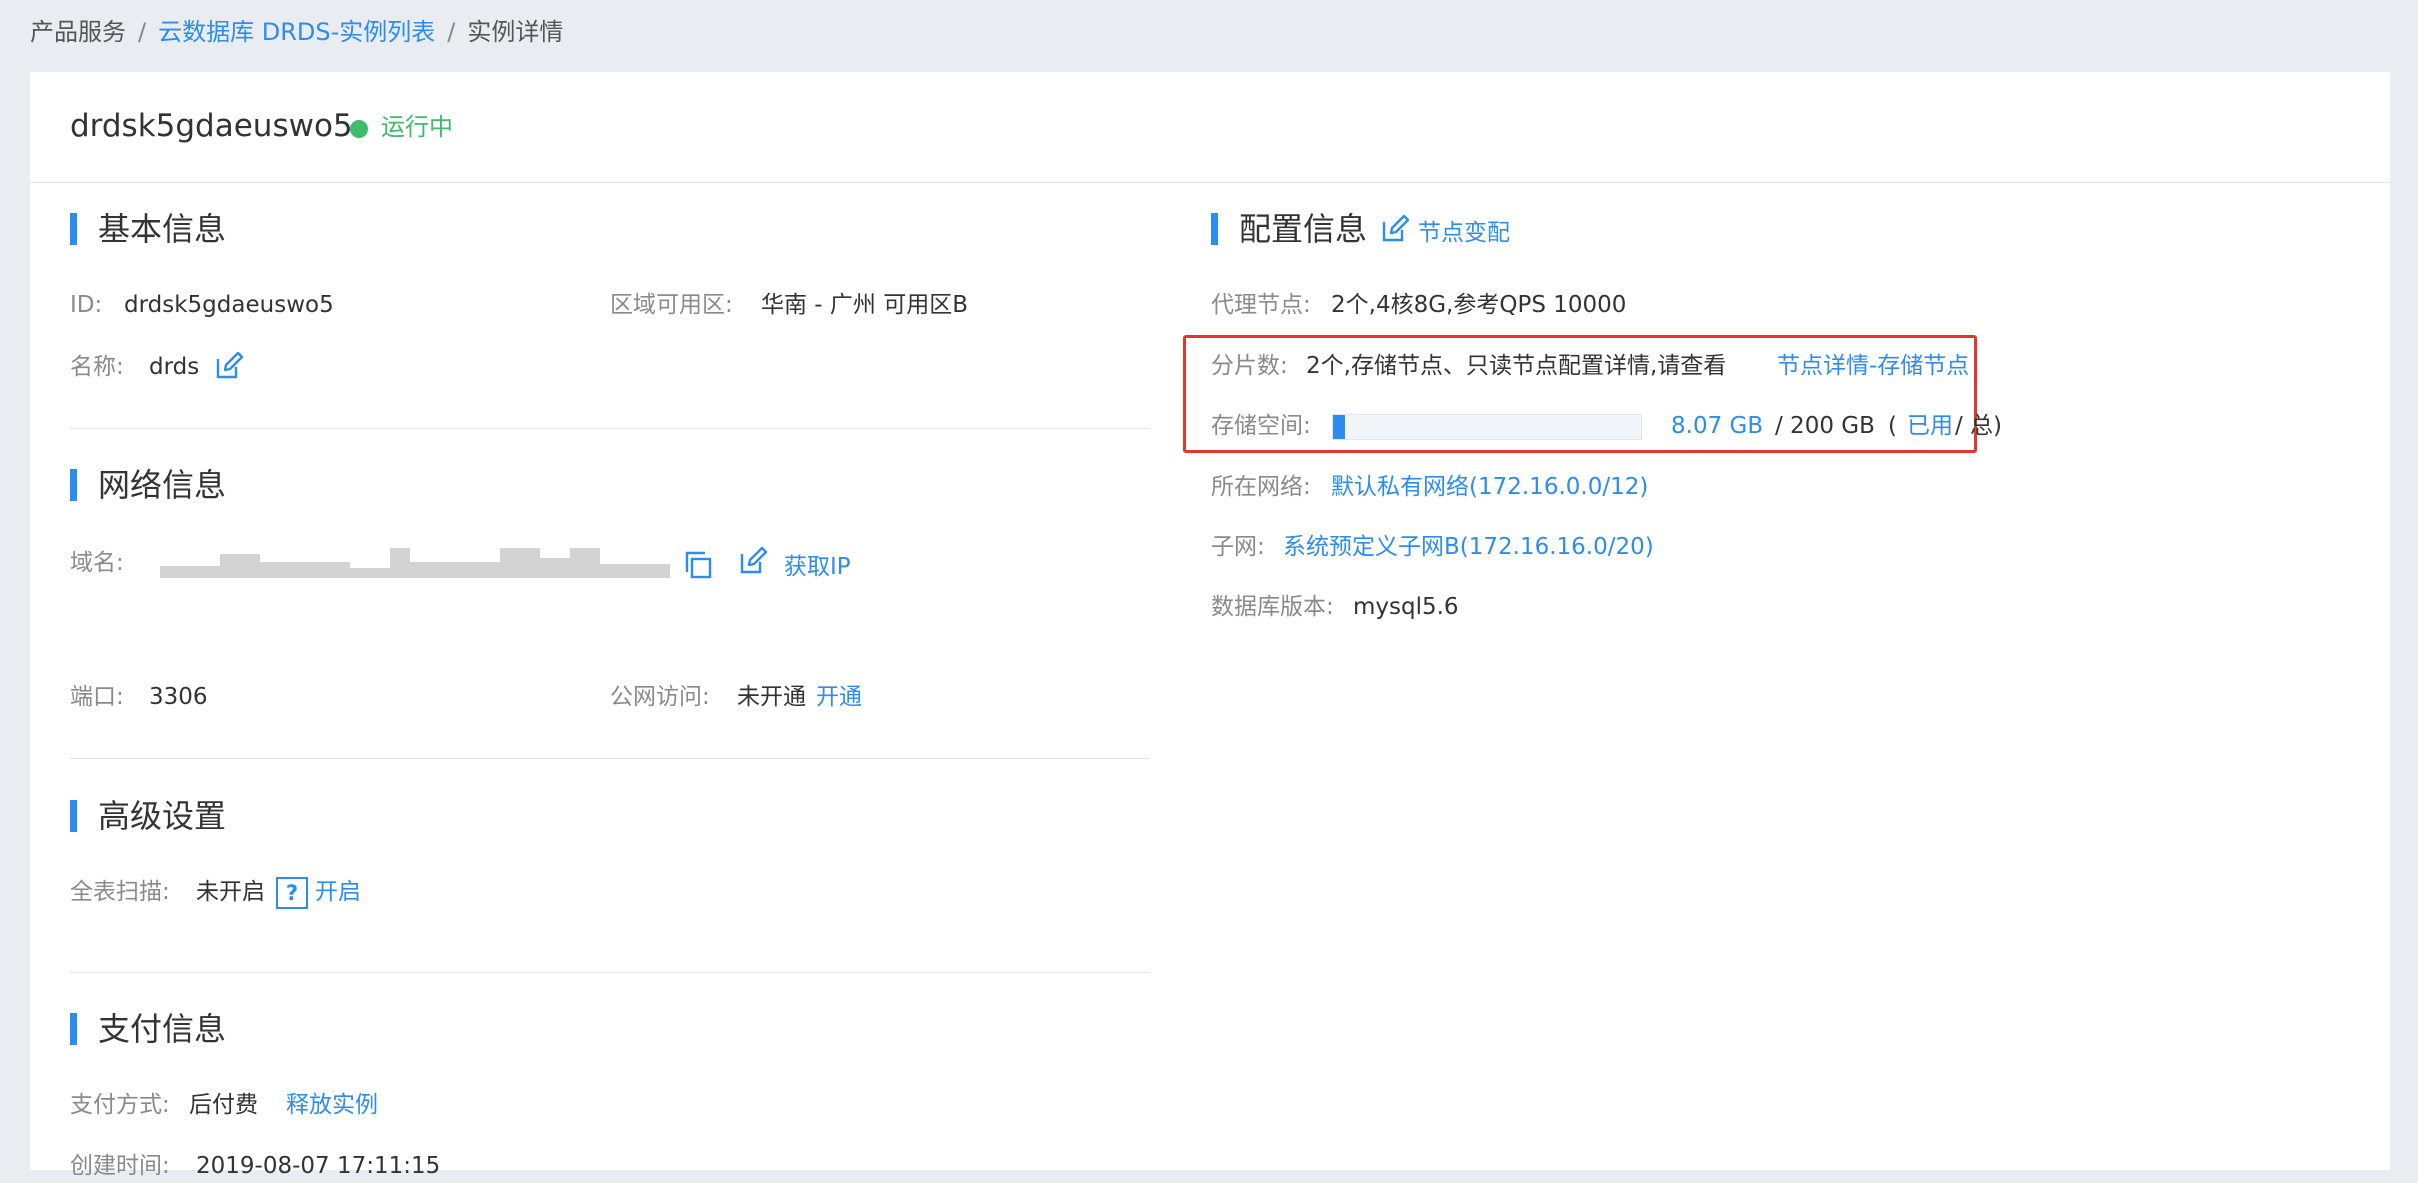 This screenshot has width=2418, height=1183. What do you see at coordinates (229, 305) in the screenshot?
I see `id-value: drdsk5gdaeuswo5` at bounding box center [229, 305].